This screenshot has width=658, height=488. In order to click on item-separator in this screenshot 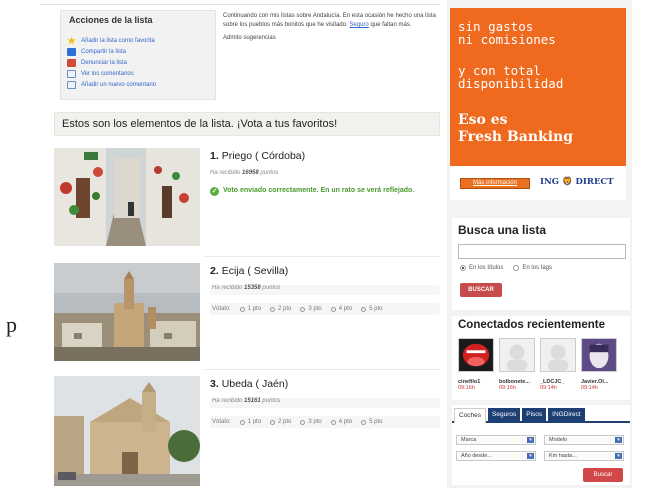, I will do `click(322, 369)`.